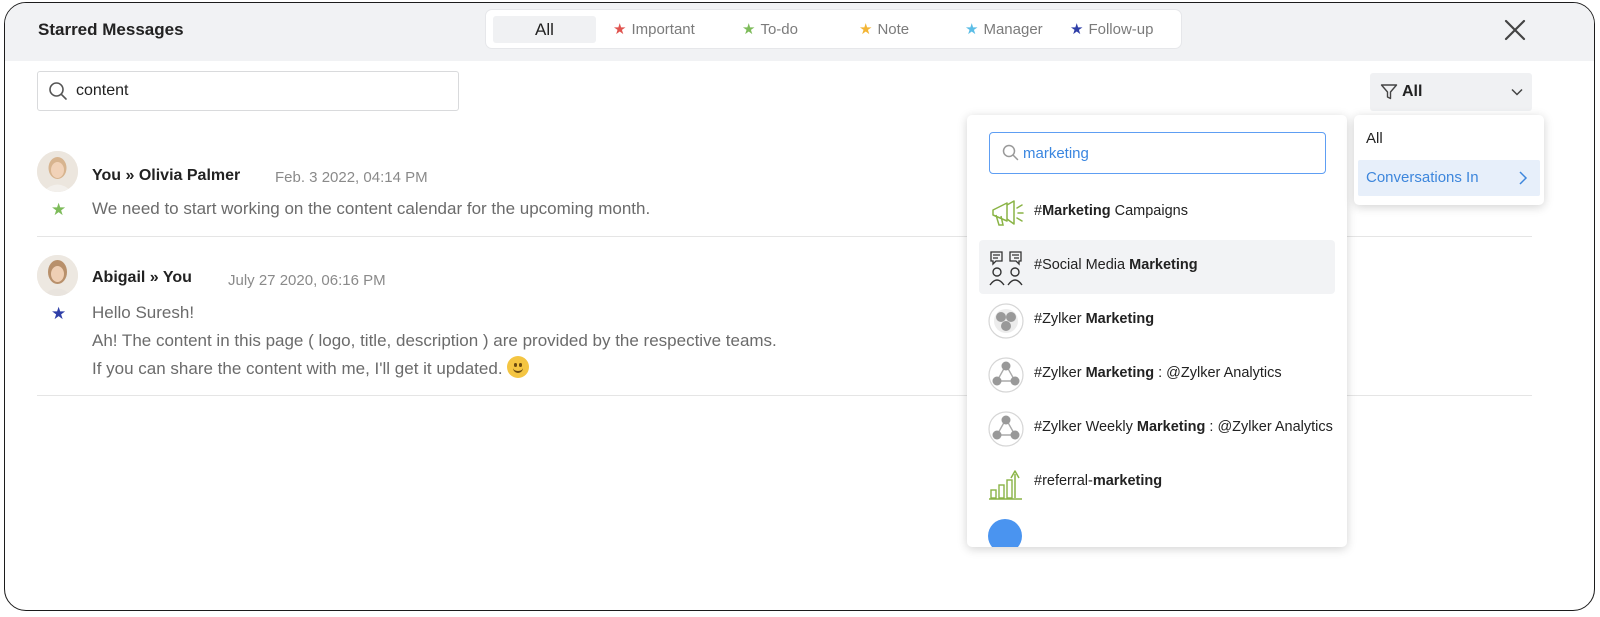 The height and width of the screenshot is (617, 1600). I want to click on message-search-box, so click(248, 91).